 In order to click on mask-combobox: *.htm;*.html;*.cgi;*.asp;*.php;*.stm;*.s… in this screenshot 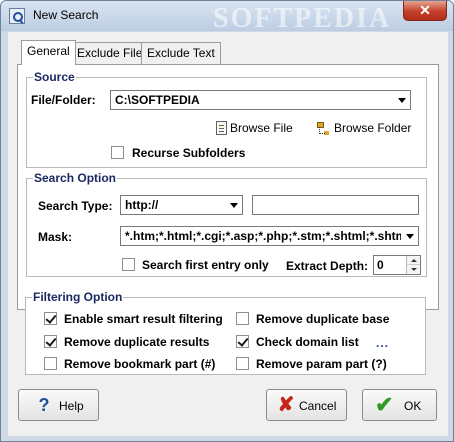, I will do `click(269, 236)`.